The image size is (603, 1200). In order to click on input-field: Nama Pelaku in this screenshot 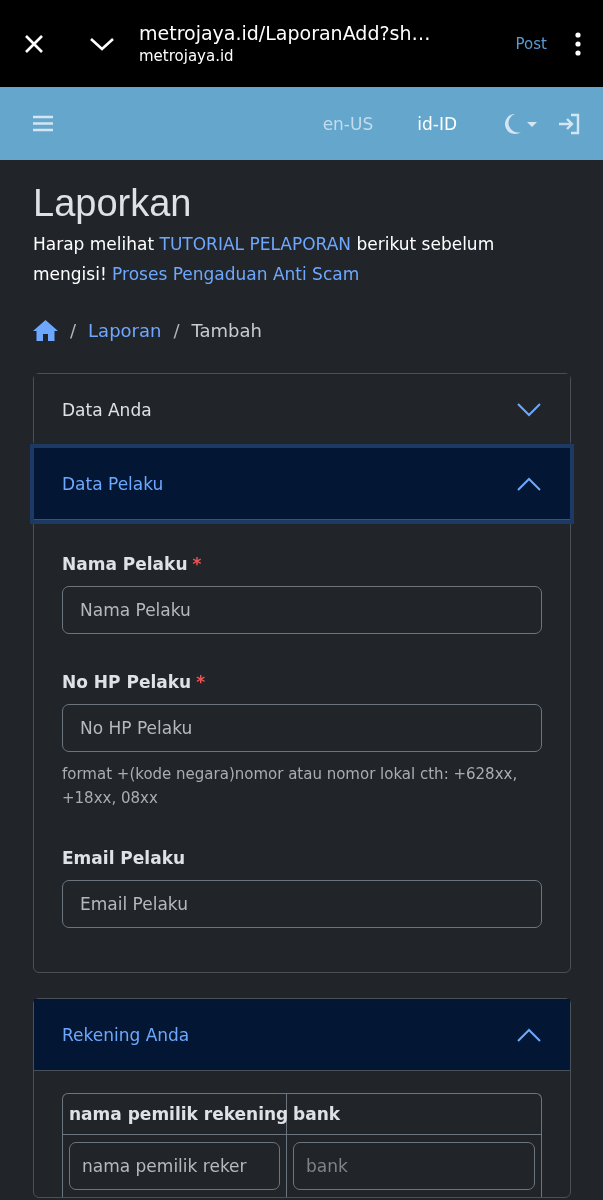, I will do `click(302, 610)`.